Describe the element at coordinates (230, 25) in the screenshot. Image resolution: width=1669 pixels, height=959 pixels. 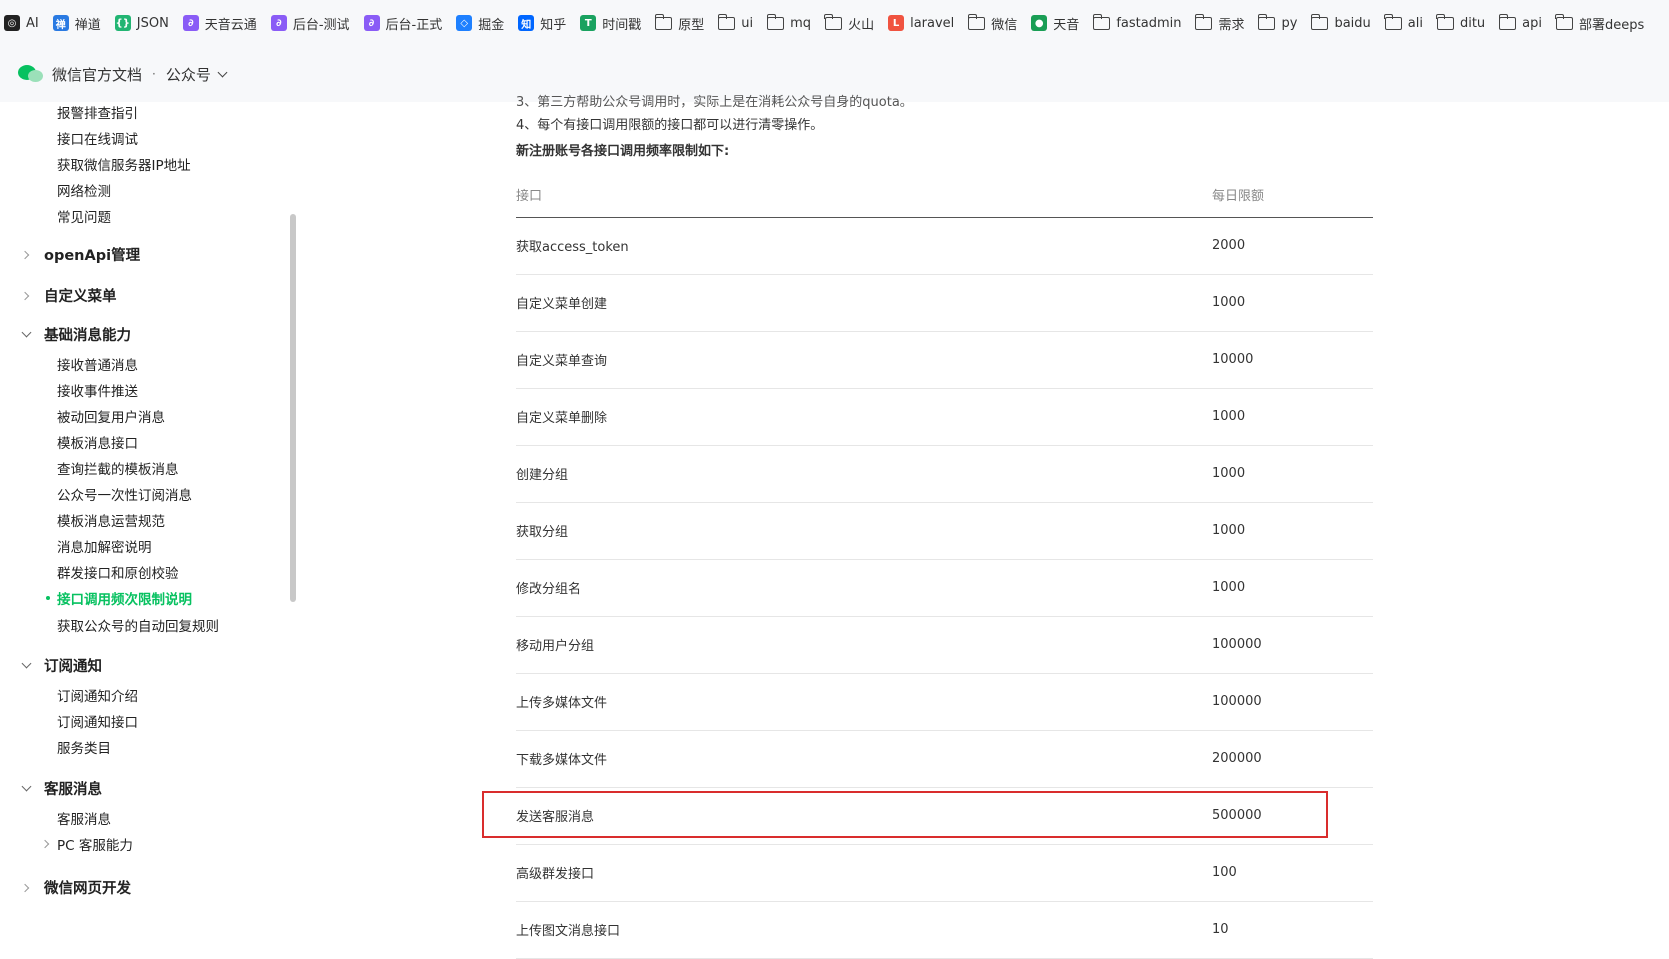
I see `bookmark-label: 天音云通` at that location.